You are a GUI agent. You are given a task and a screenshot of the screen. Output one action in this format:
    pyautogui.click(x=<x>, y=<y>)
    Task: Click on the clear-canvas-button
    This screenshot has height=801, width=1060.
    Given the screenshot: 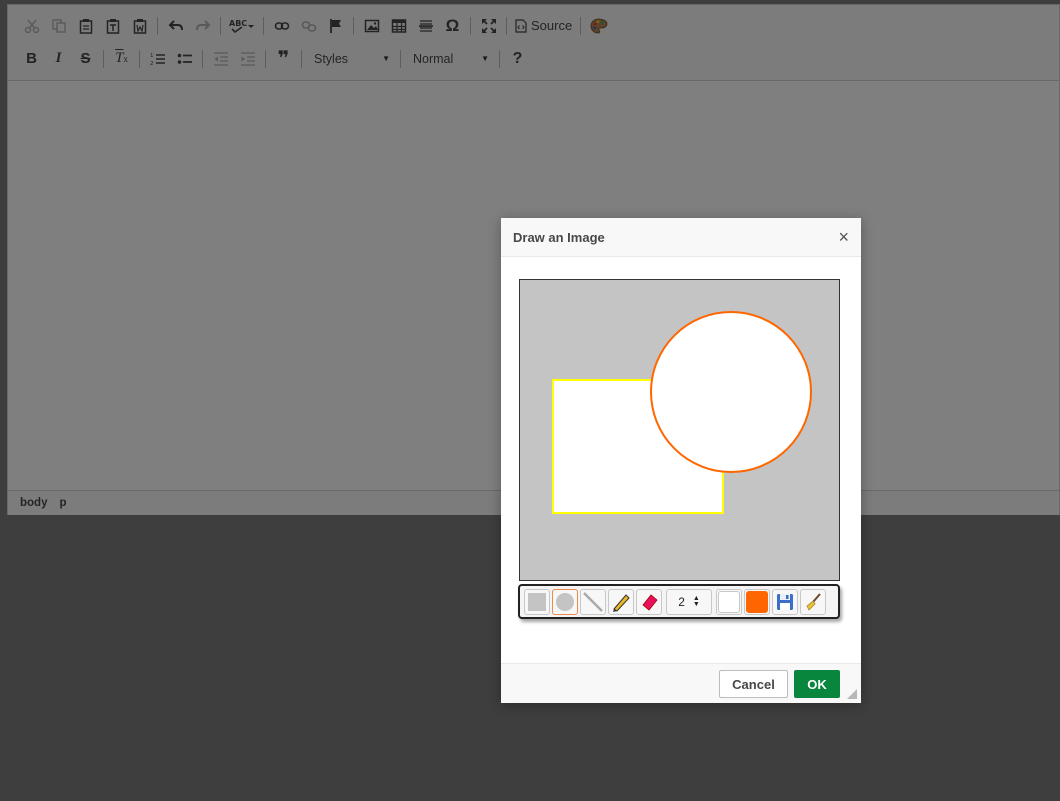 What is the action you would take?
    pyautogui.click(x=813, y=601)
    